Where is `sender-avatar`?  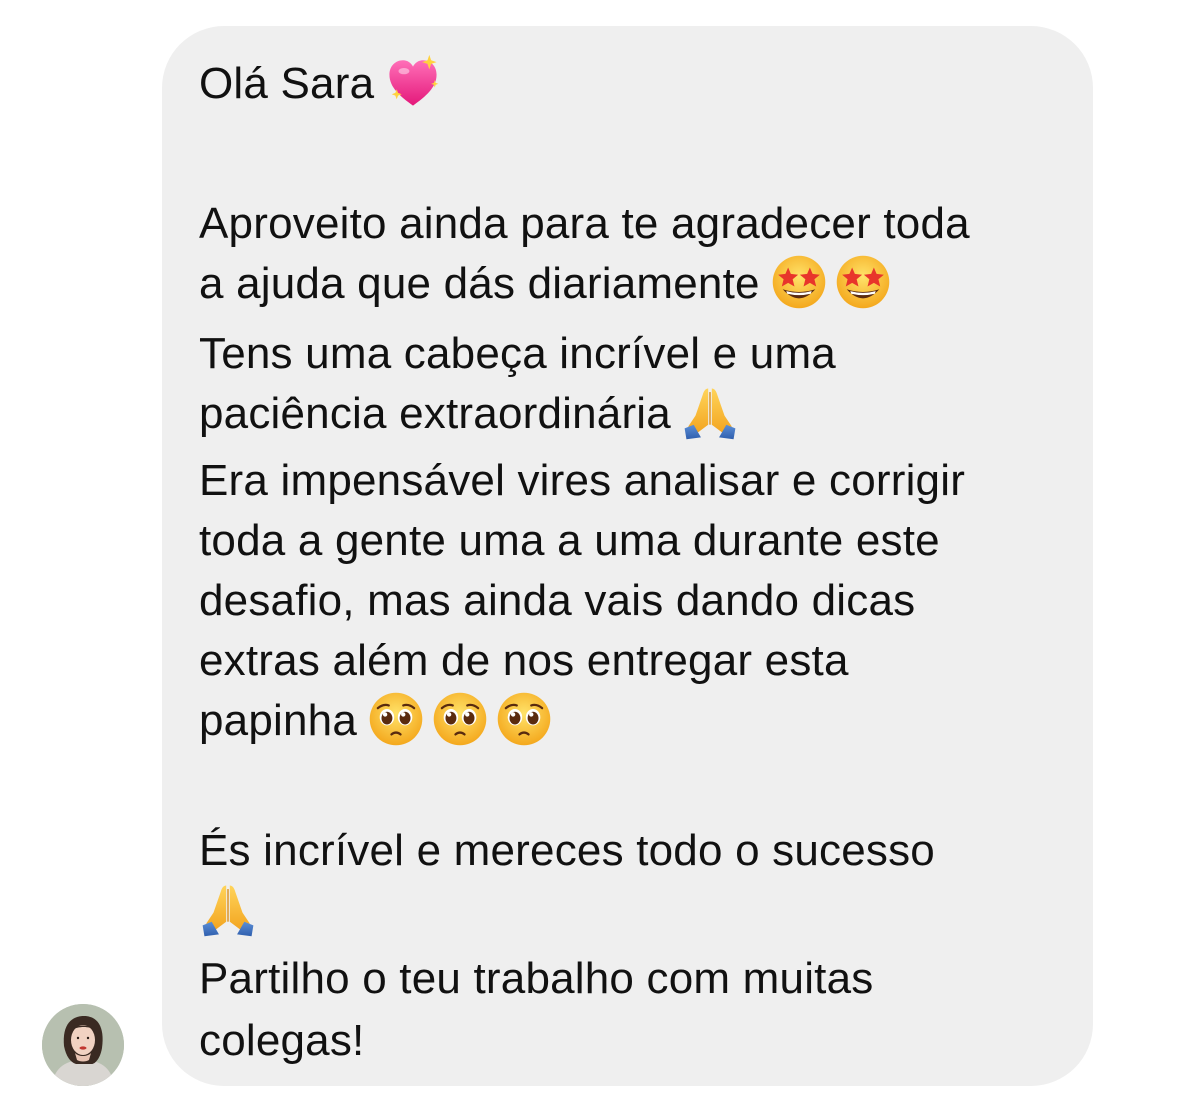
sender-avatar is located at coordinates (83, 1045).